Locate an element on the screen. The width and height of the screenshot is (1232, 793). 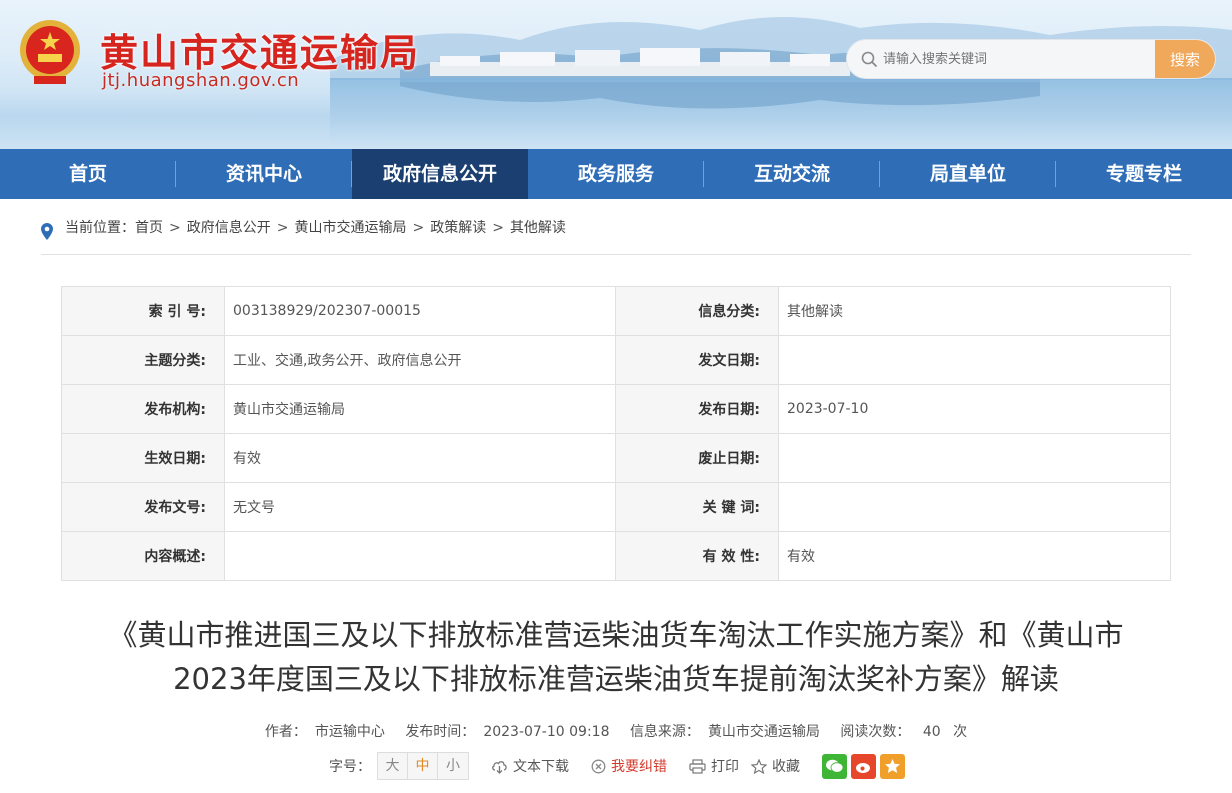
font-size-medium: 中 is located at coordinates (423, 766).